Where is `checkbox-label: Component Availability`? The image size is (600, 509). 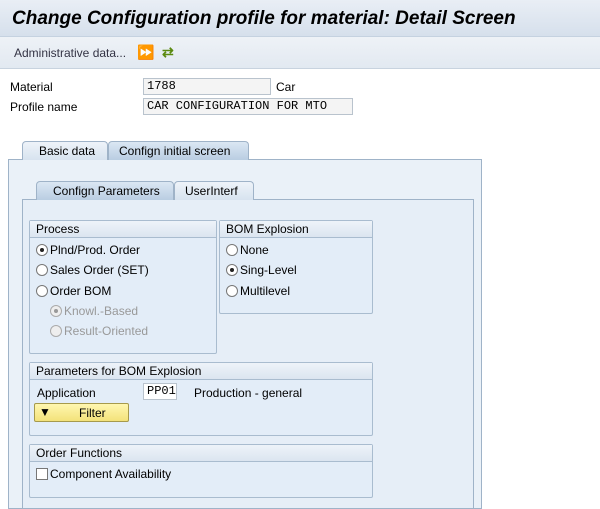
checkbox-label: Component Availability is located at coordinates (111, 474).